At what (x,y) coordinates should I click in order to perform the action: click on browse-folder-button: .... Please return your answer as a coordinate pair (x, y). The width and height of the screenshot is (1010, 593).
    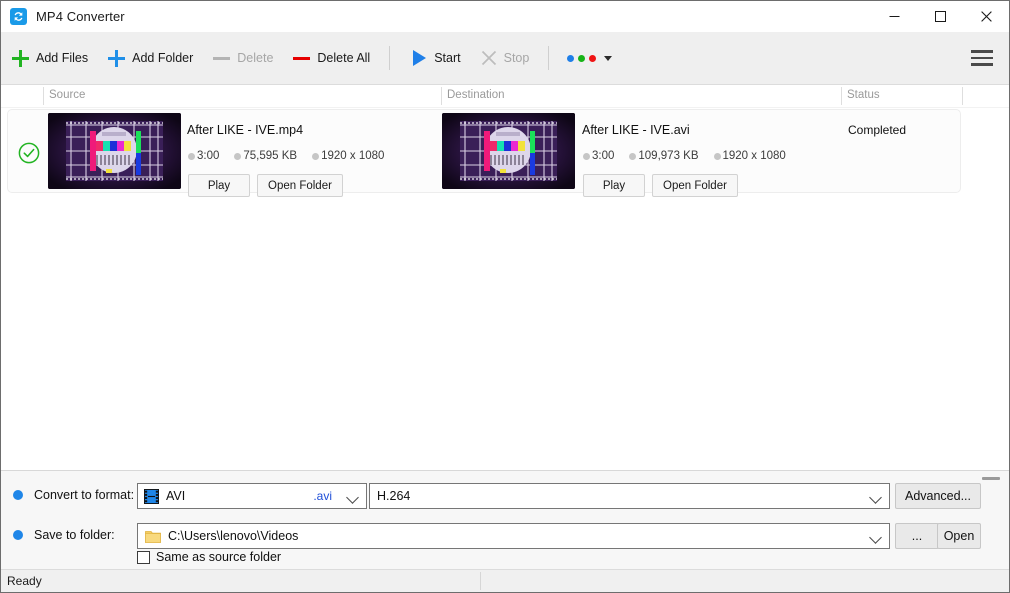
    Looking at the image, I should click on (917, 536).